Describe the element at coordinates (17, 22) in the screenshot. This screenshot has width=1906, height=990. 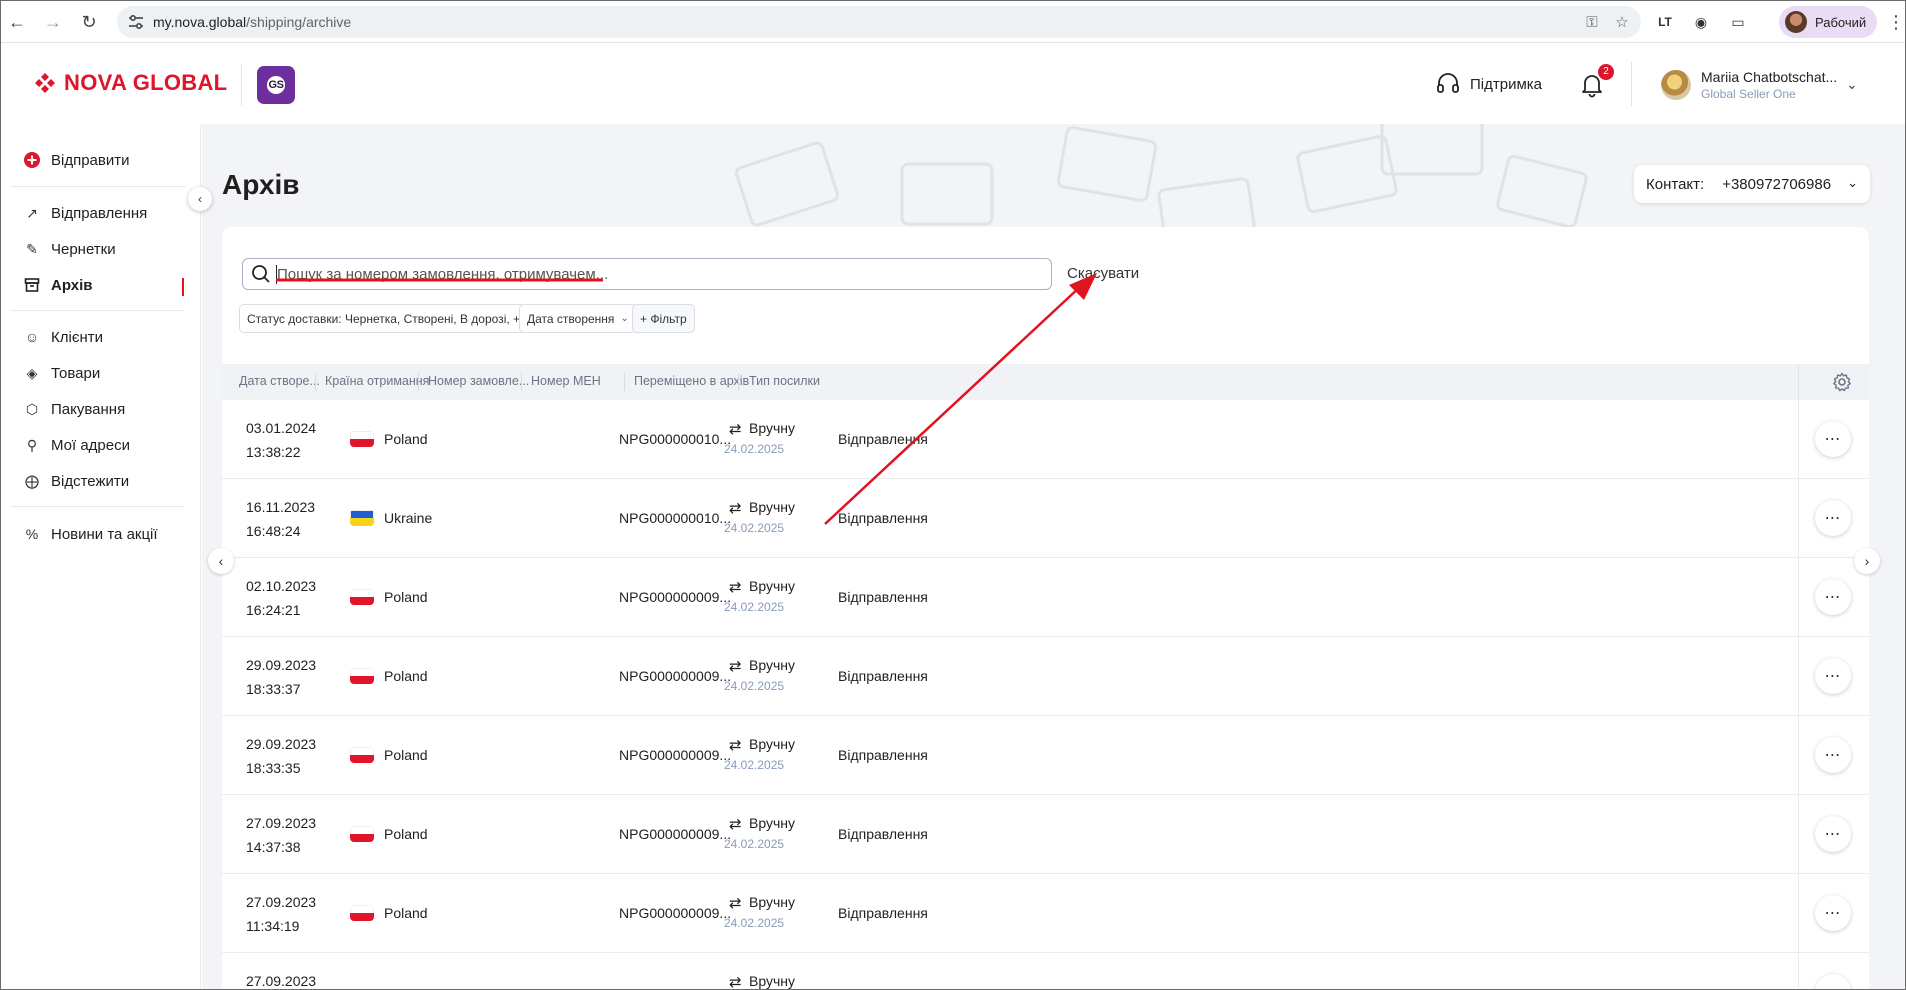
I see `back-icon: ←` at that location.